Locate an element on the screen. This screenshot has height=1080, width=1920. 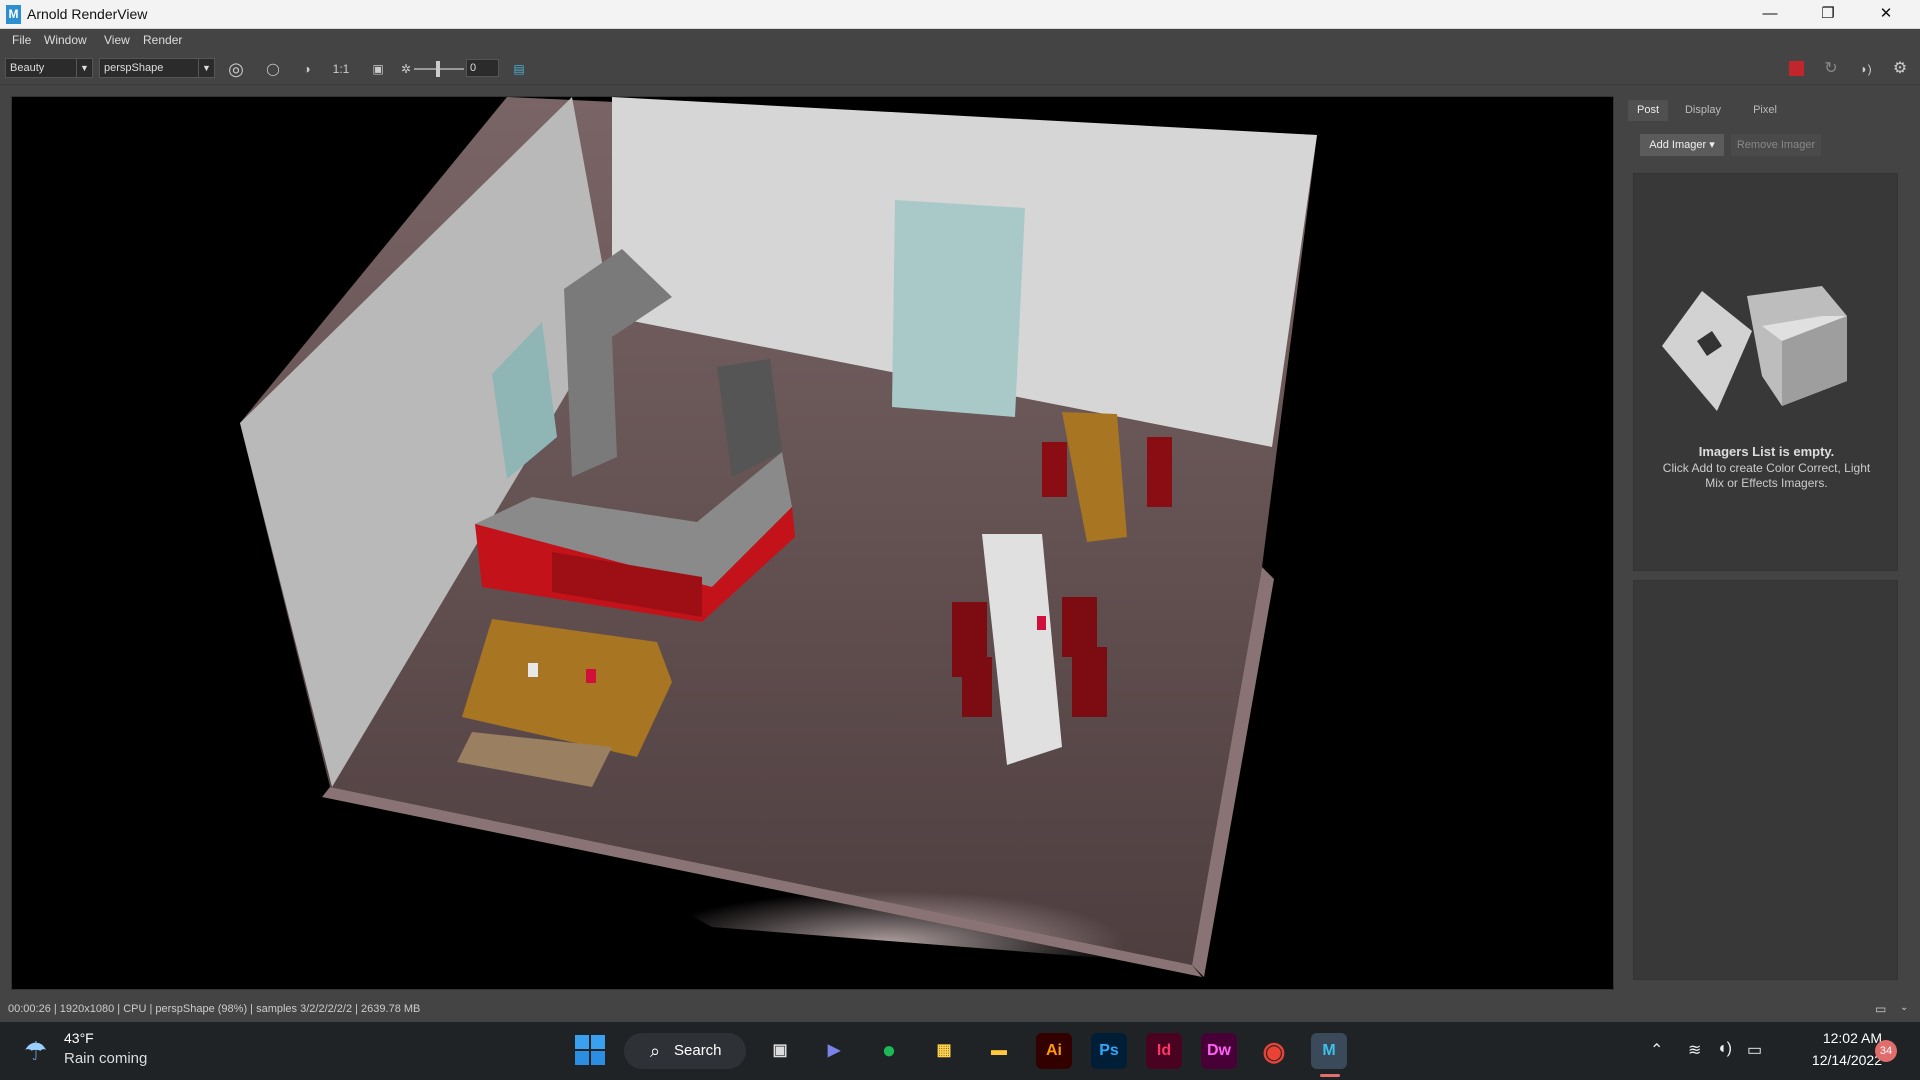
tab-post: Post is located at coordinates (1648, 110).